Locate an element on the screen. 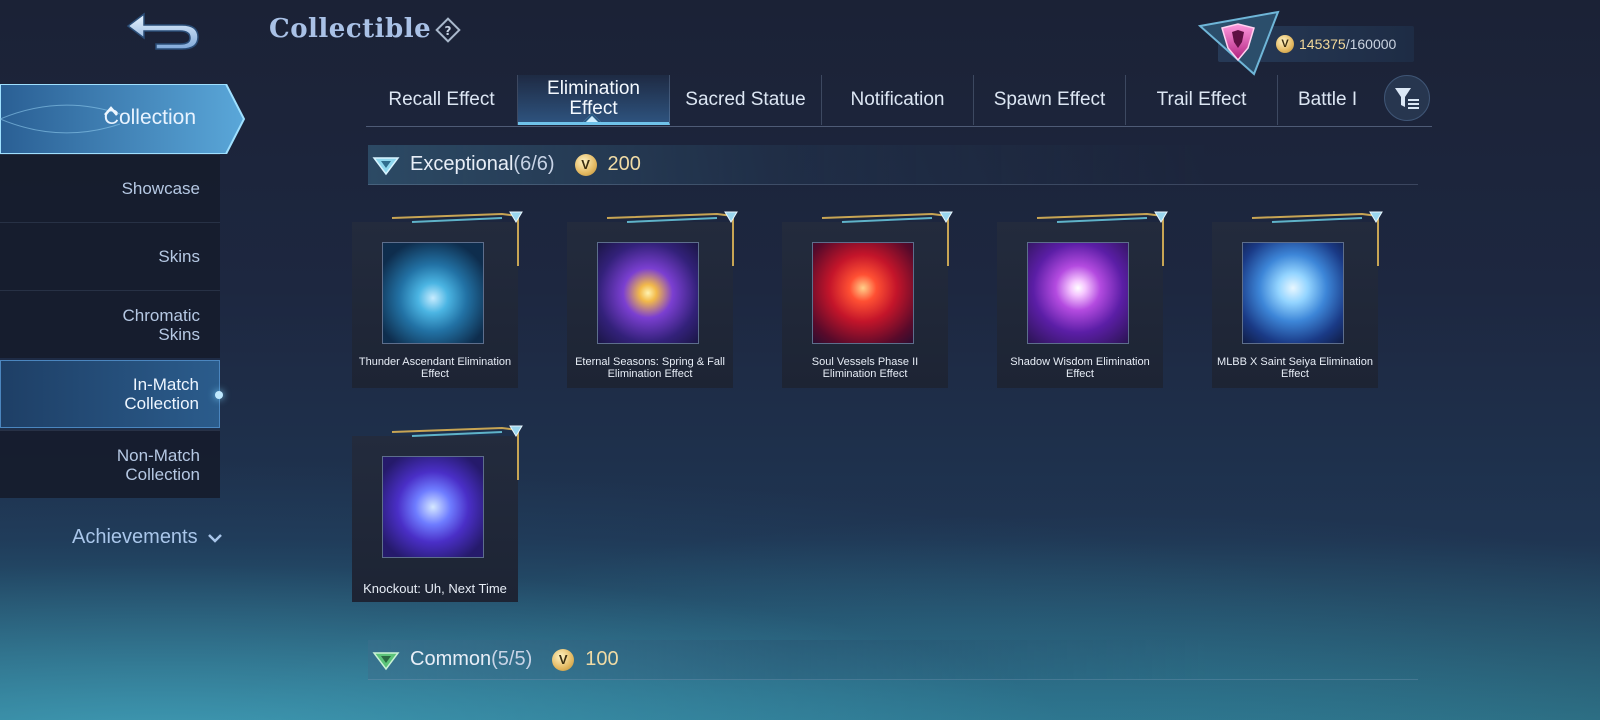  tab-elimination-effect: Elimination Effect is located at coordinates (594, 100).